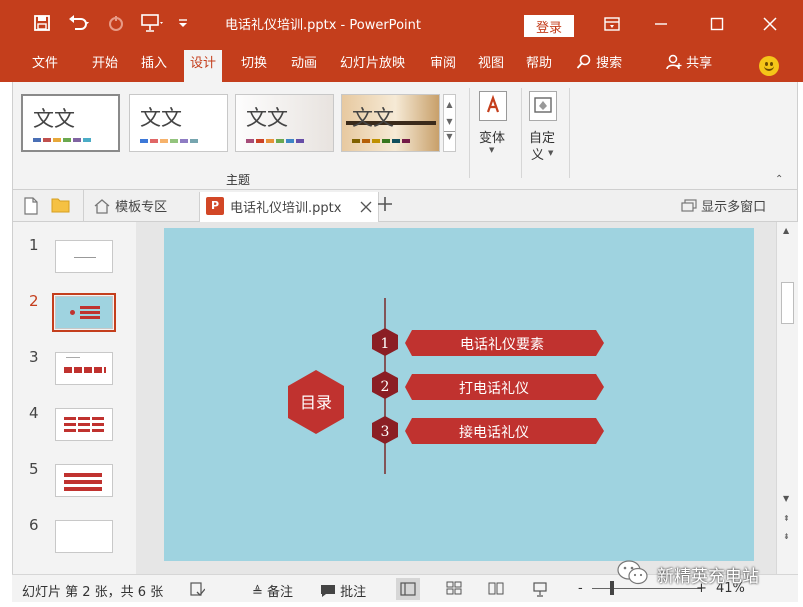 This screenshot has height=607, width=803. Describe the element at coordinates (408, 589) in the screenshot. I see `normal-view-button` at that location.